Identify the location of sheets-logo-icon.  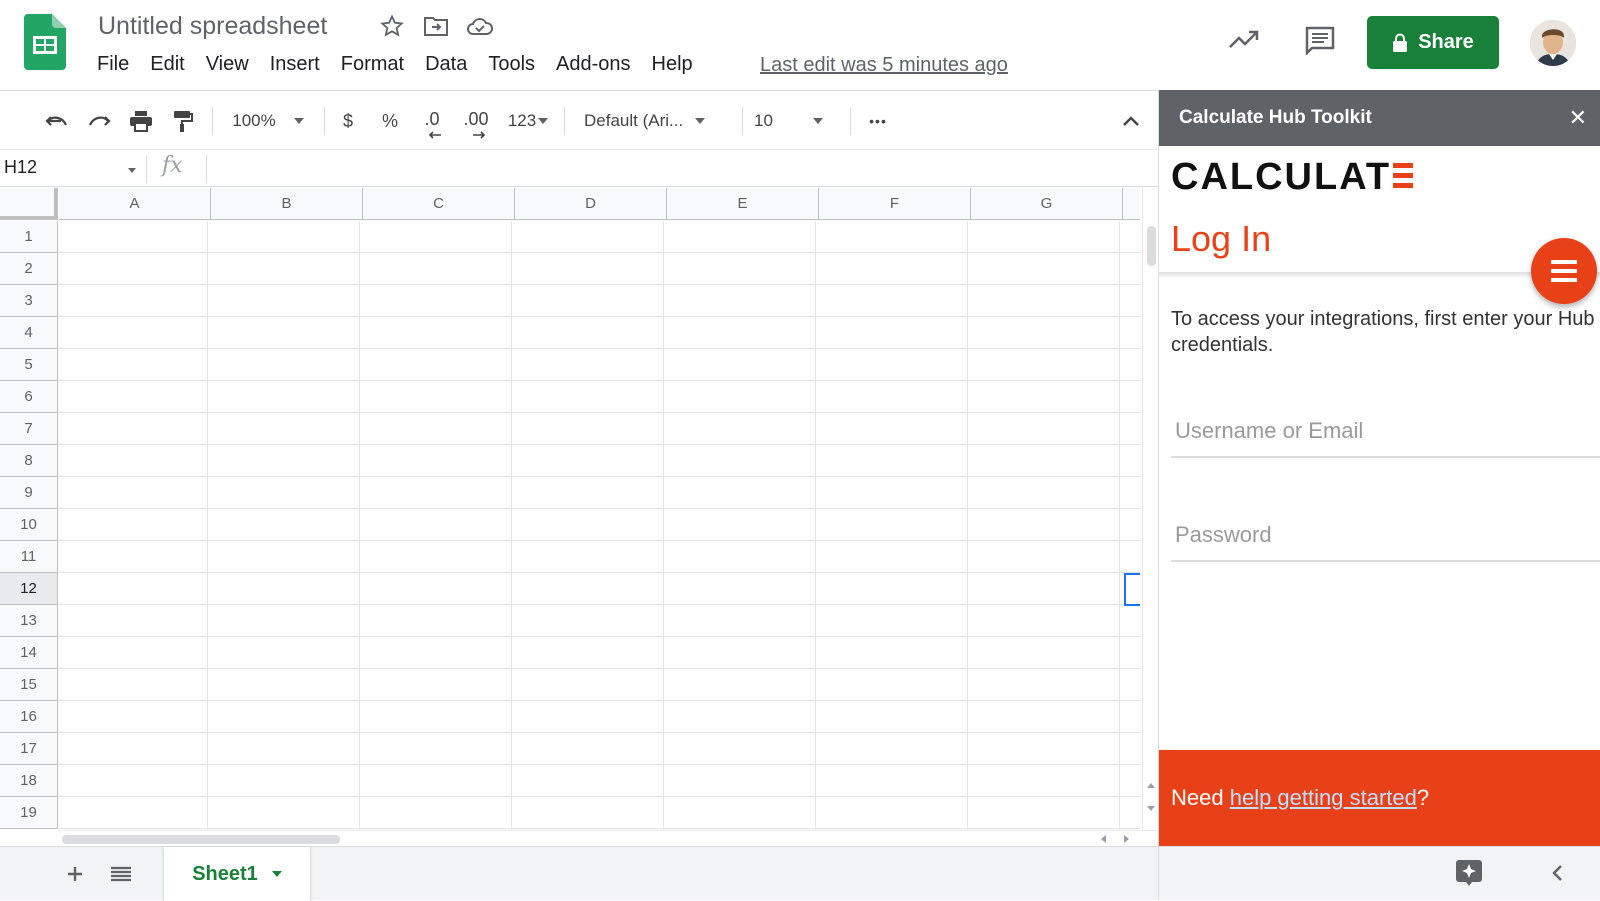
(45, 42).